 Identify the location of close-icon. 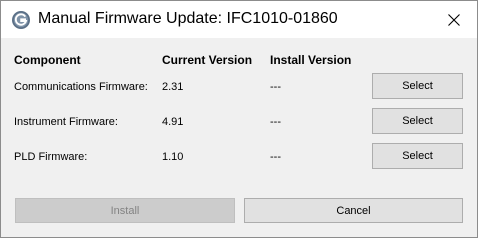
(454, 19).